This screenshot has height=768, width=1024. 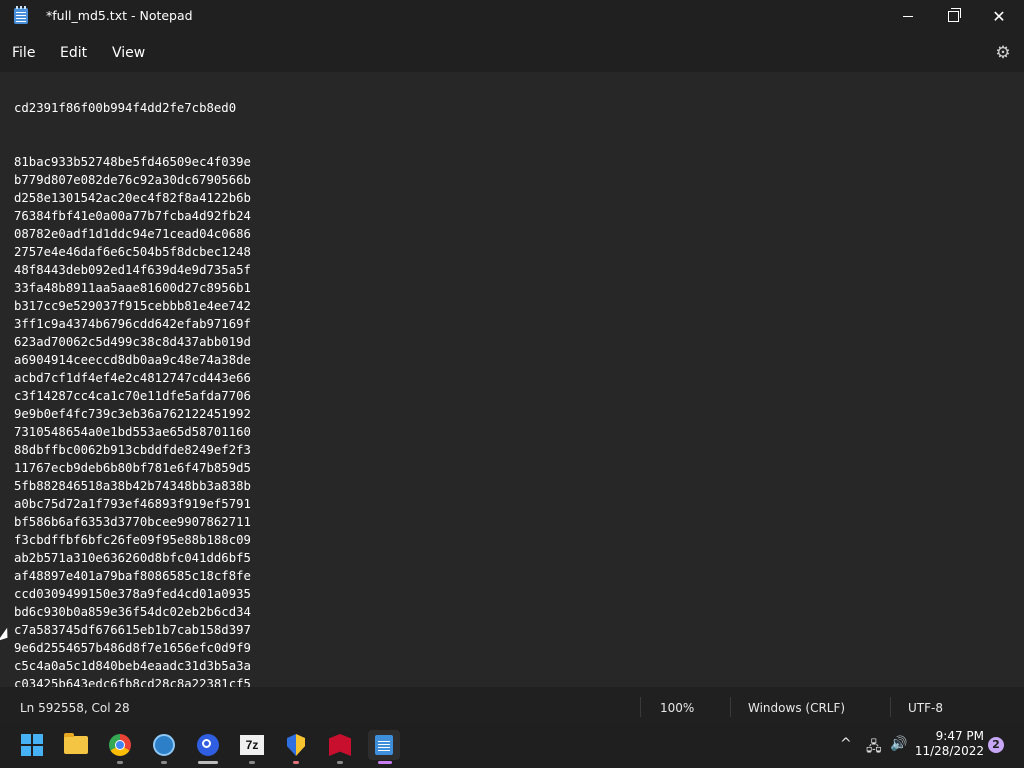 I want to click on editor-line: 3ff1c9a4374b6796cdd642efab97169f, so click(x=132, y=324).